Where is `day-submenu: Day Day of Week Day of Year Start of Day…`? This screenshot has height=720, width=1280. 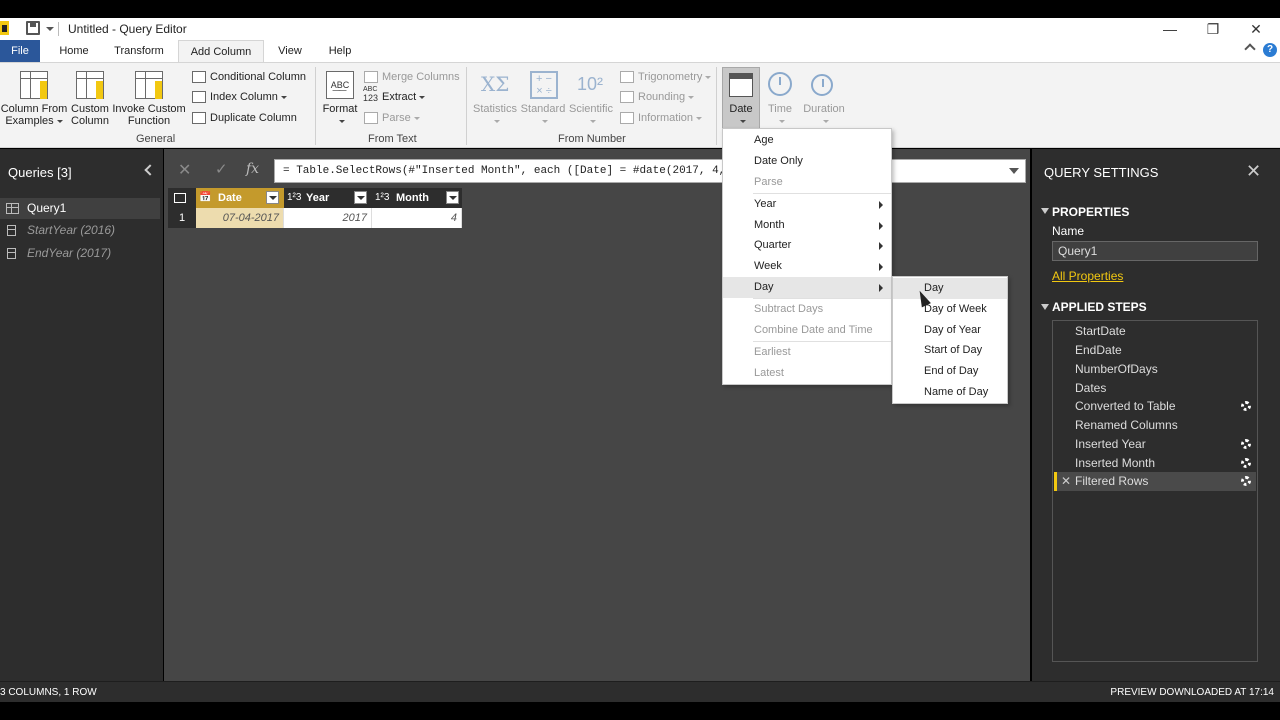
day-submenu: Day Day of Week Day of Year Start of Day… is located at coordinates (950, 340).